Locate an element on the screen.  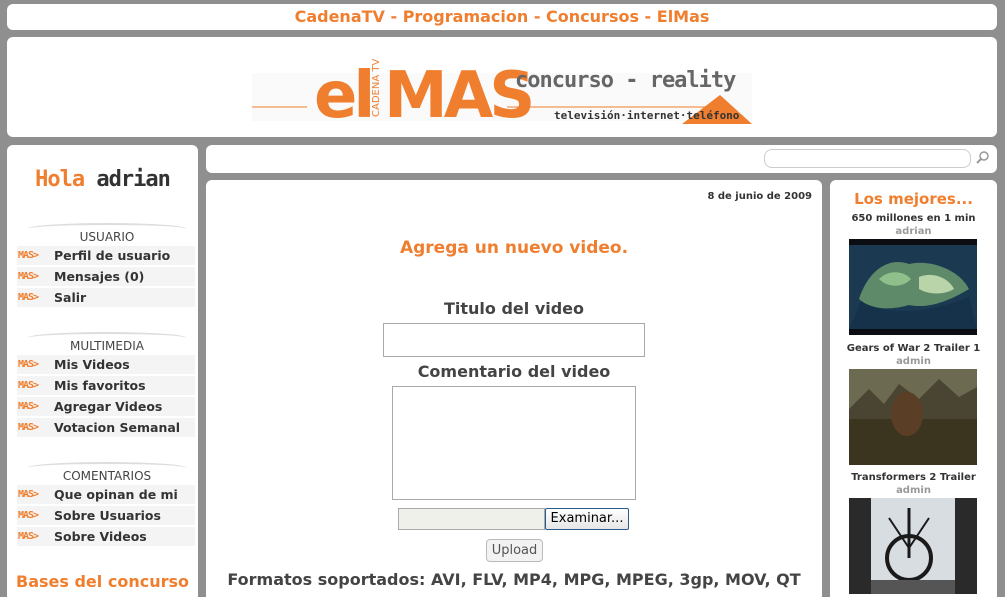
menu-item-label: Mensajes (0) is located at coordinates (99, 276).